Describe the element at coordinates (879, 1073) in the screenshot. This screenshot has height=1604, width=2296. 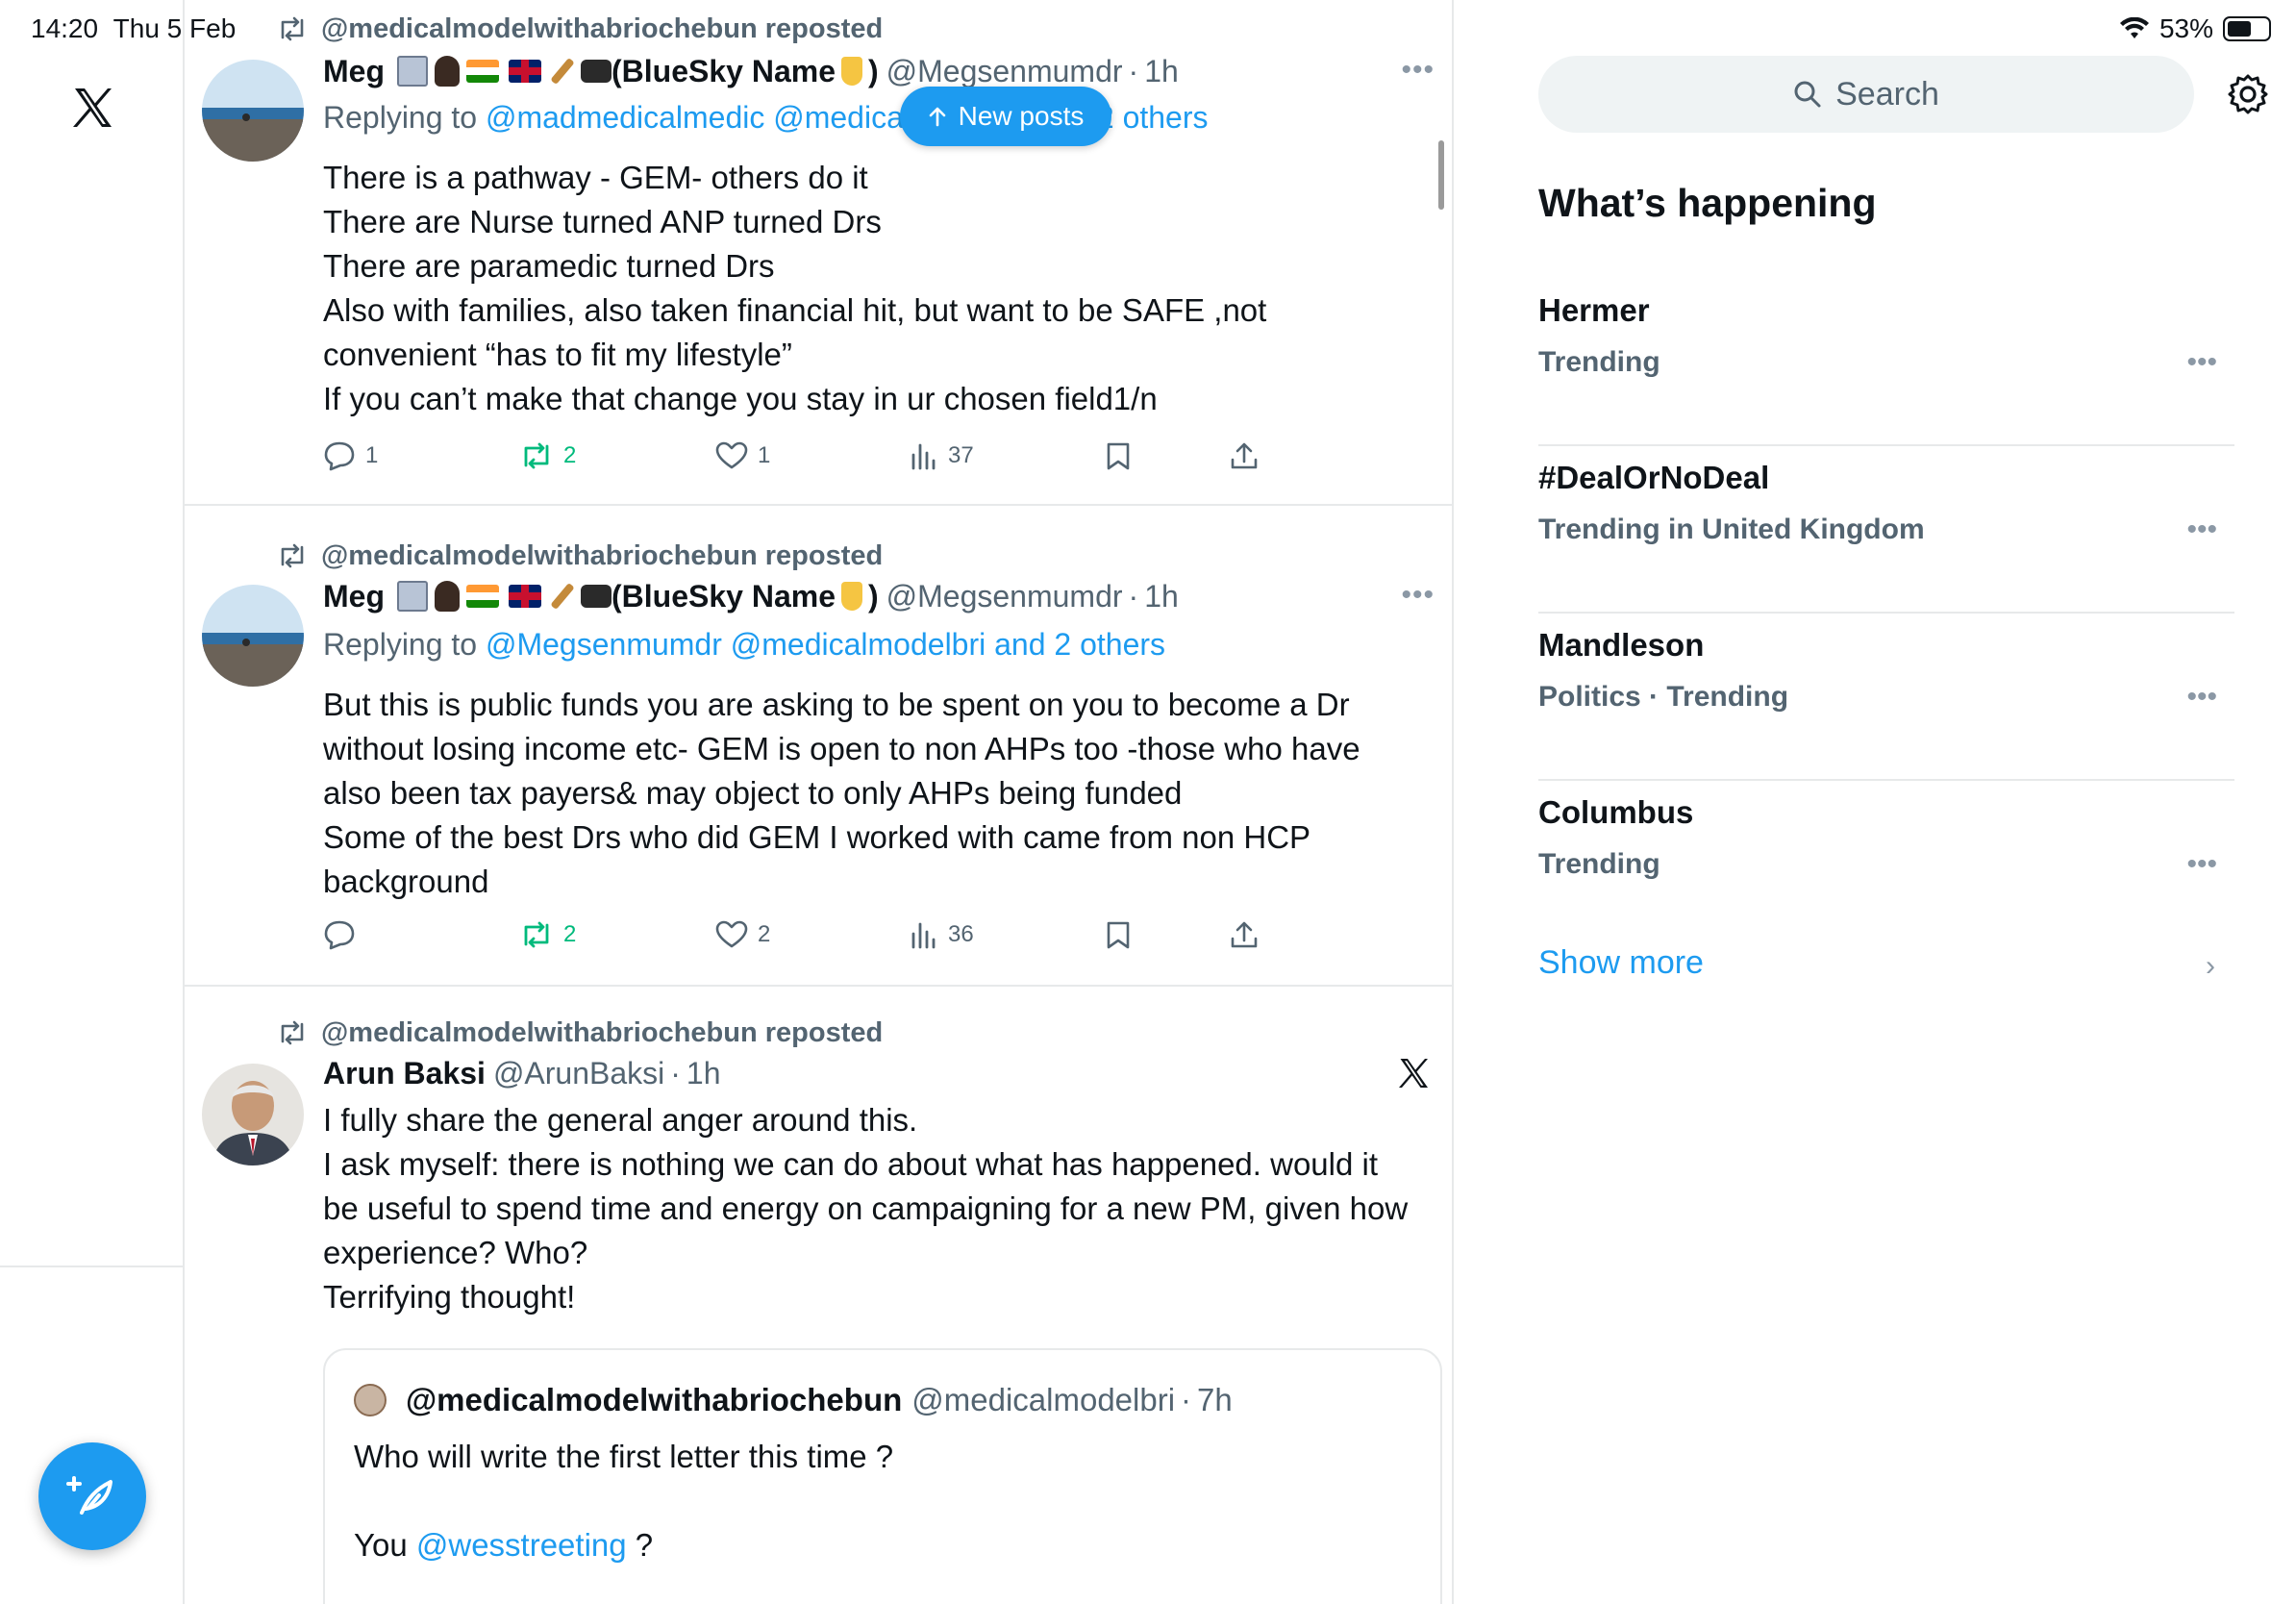
I see `tweet-header: Arun Baksi @ArunBaksi · 1h` at that location.